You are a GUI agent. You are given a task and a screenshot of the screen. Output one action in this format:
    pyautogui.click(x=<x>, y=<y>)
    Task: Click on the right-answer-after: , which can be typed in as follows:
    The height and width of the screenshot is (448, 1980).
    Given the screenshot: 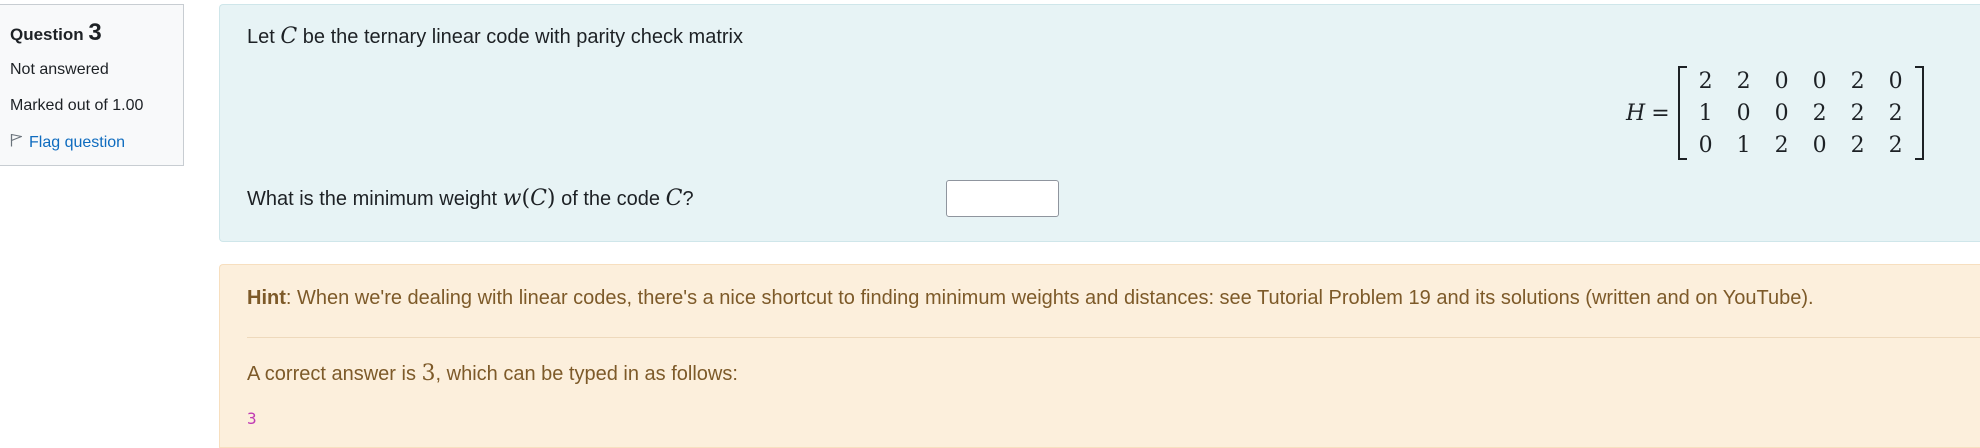 What is the action you would take?
    pyautogui.click(x=586, y=374)
    